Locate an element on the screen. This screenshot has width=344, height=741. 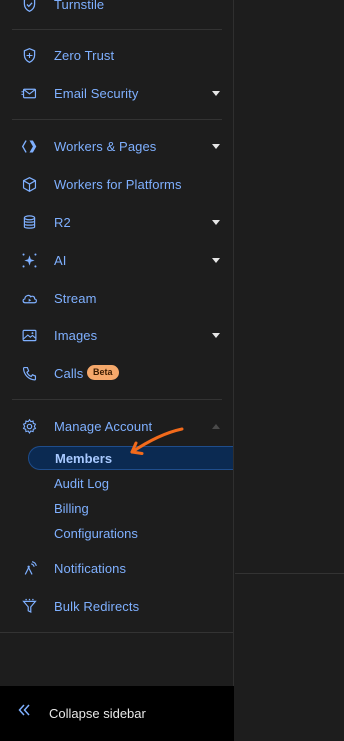
collapse-sidebar-button: Collapse sidebar is located at coordinates (117, 713).